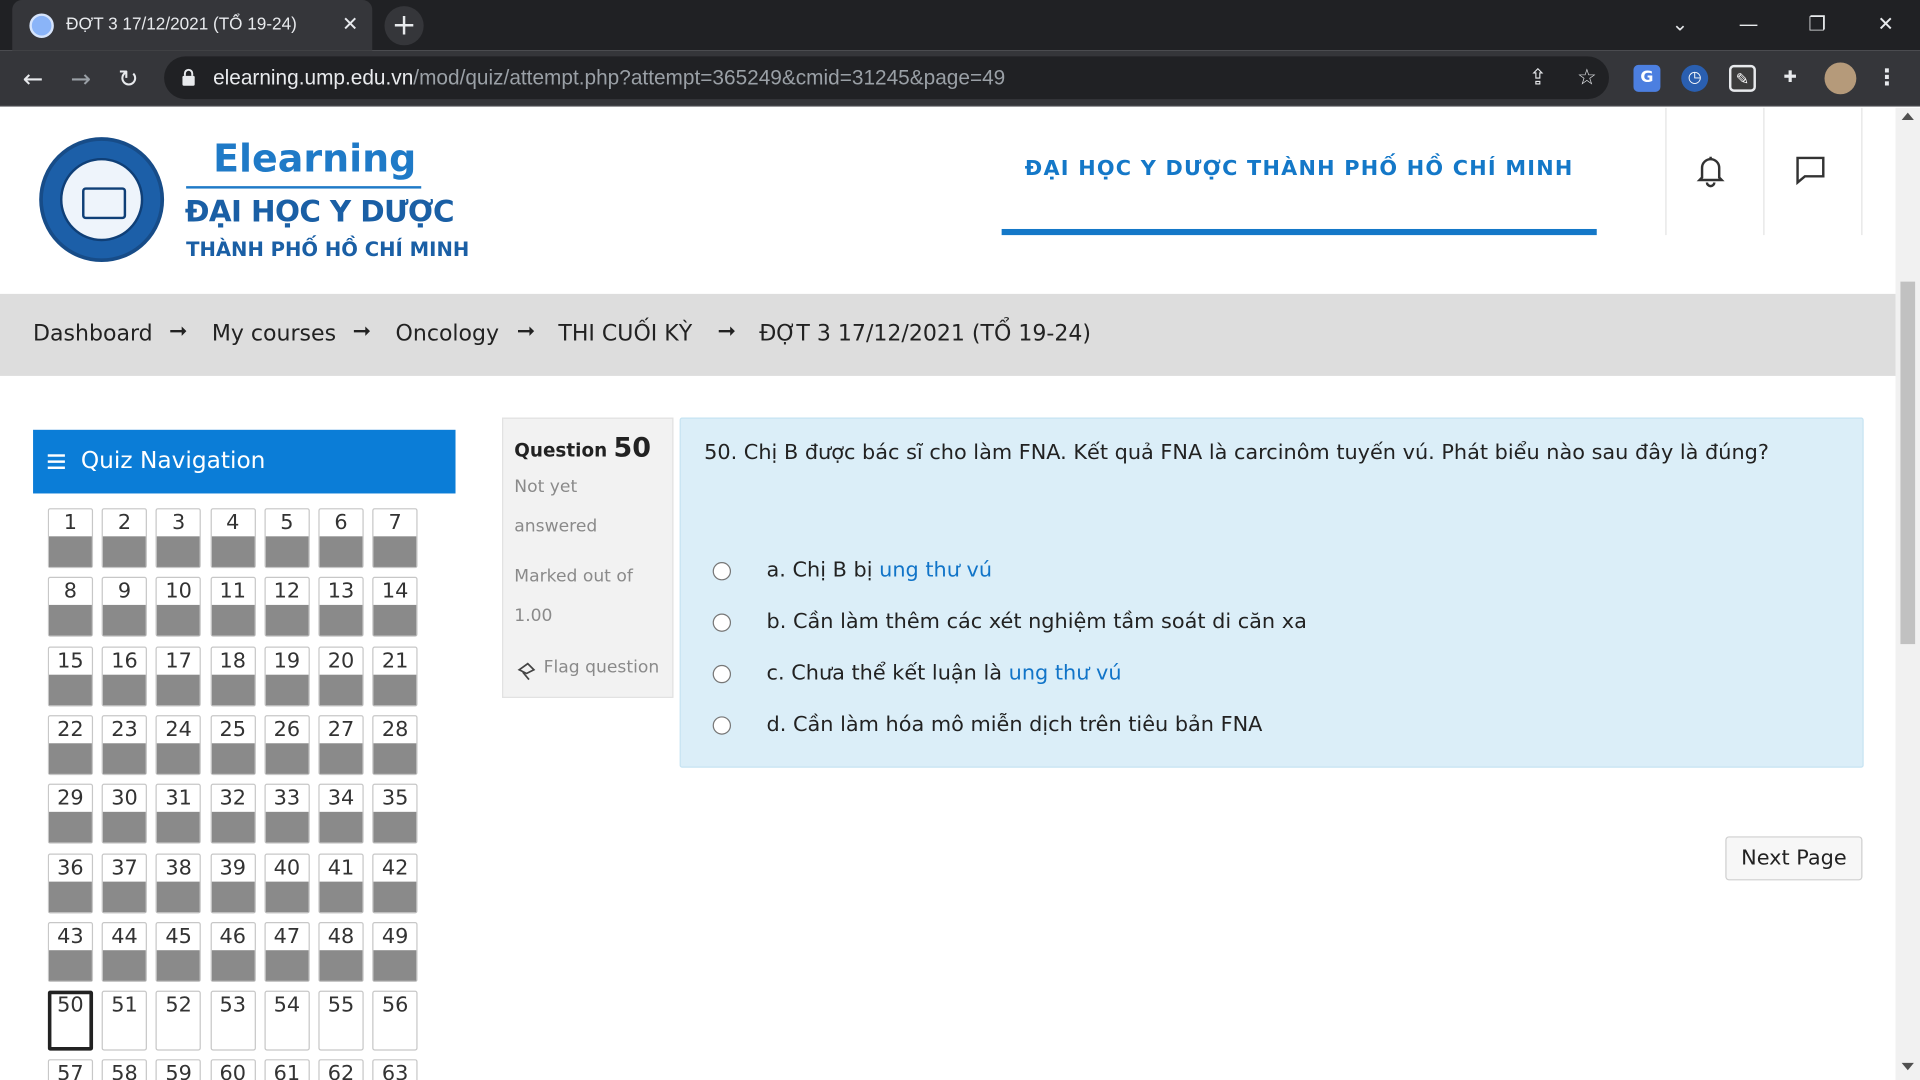  Describe the element at coordinates (395, 676) in the screenshot. I see `quiz-nav-question-button: 21` at that location.